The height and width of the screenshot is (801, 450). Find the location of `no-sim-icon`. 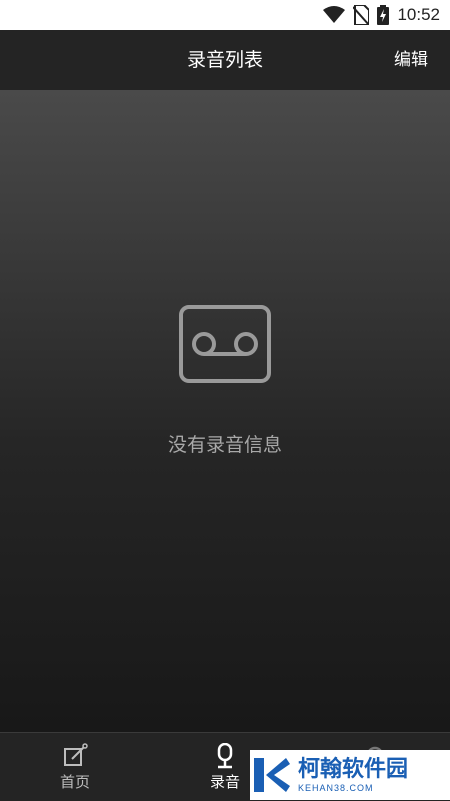

no-sim-icon is located at coordinates (361, 15).